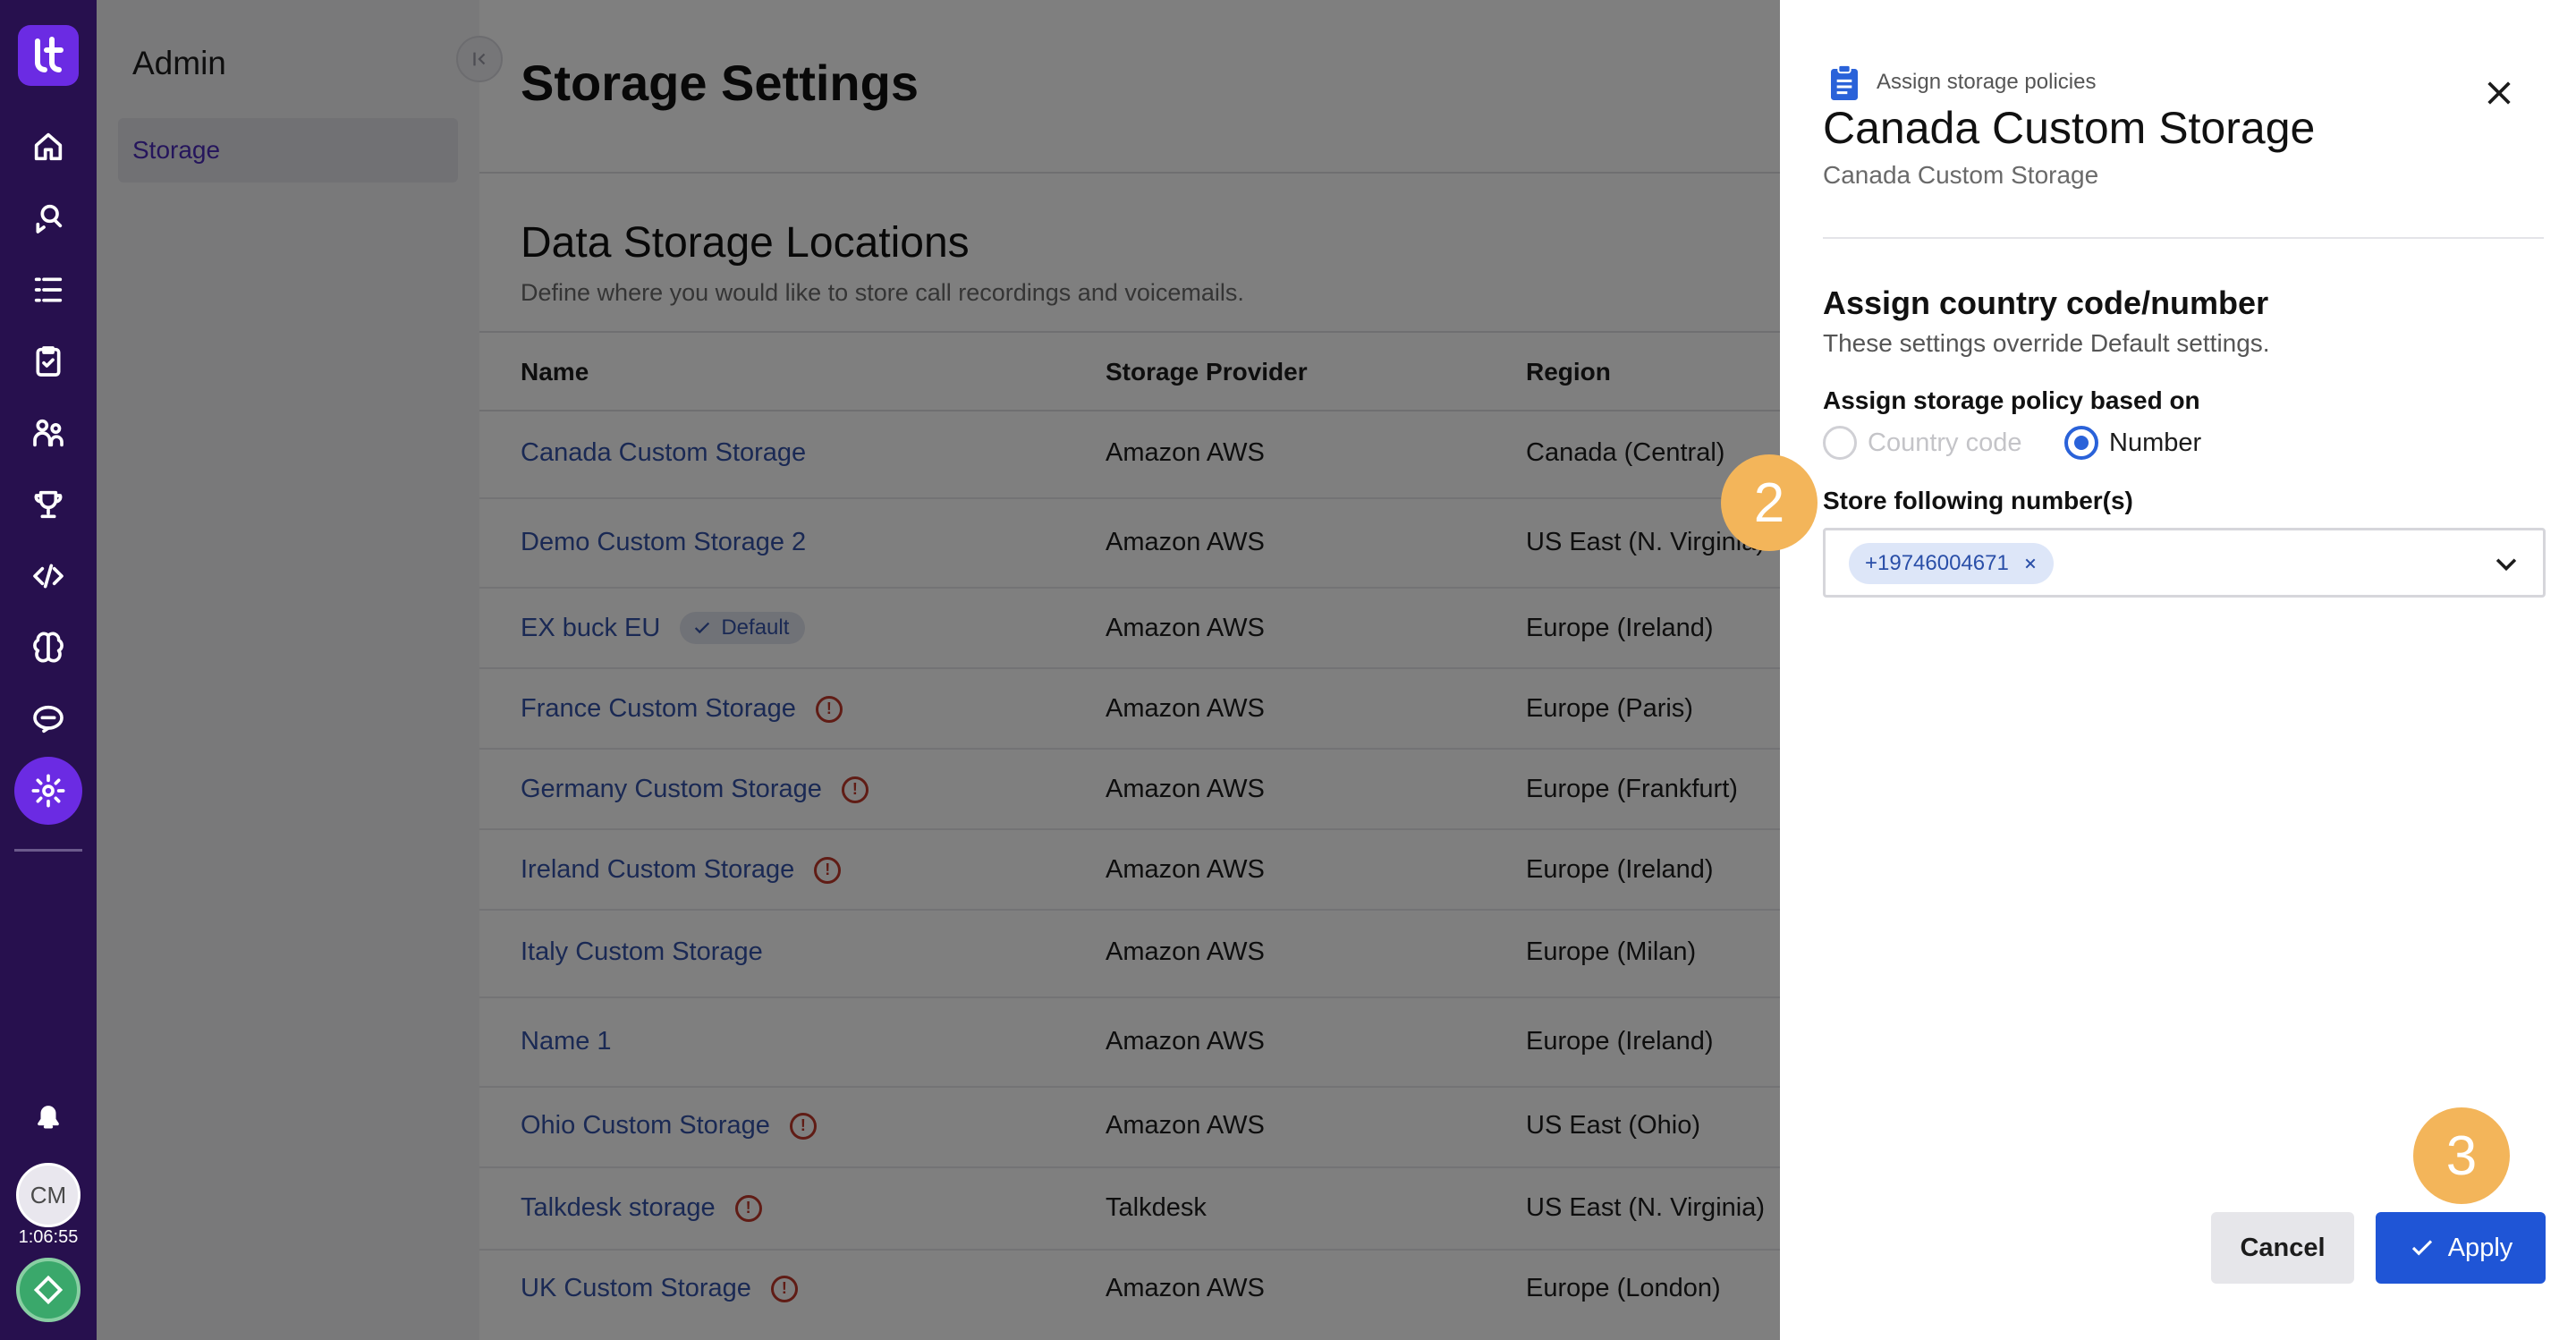 The image size is (2576, 1340). What do you see at coordinates (2461, 1155) in the screenshot?
I see `step-marker-3: 3` at bounding box center [2461, 1155].